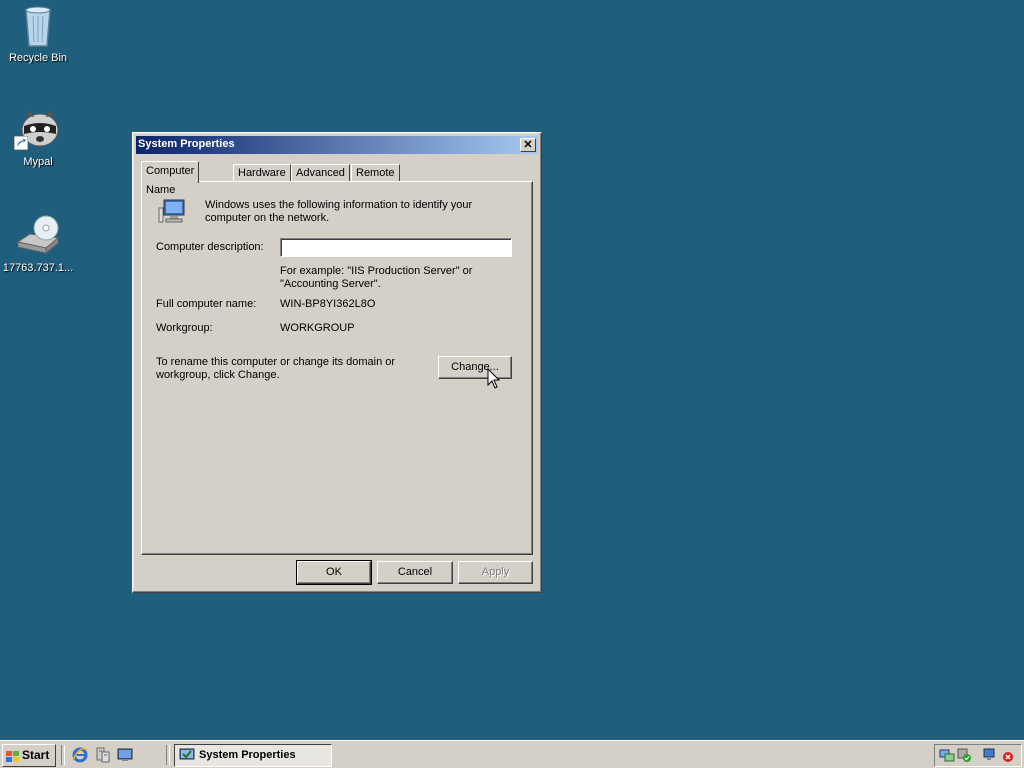 Image resolution: width=1024 pixels, height=768 pixels. Describe the element at coordinates (206, 304) in the screenshot. I see `full-computer-name-label: Full computer name:` at that location.